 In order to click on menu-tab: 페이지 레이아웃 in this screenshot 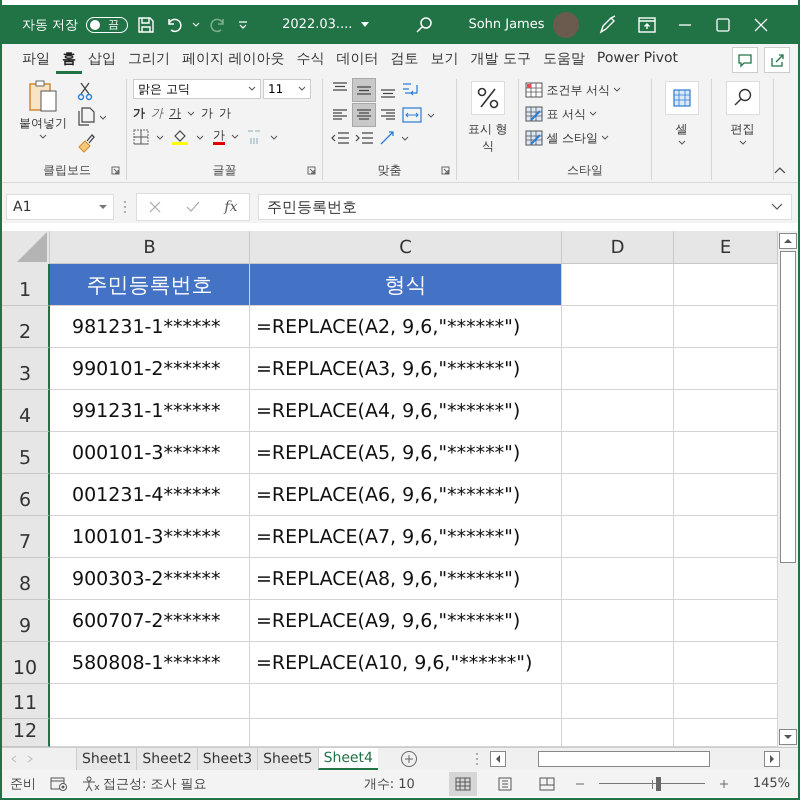, I will do `click(233, 60)`.